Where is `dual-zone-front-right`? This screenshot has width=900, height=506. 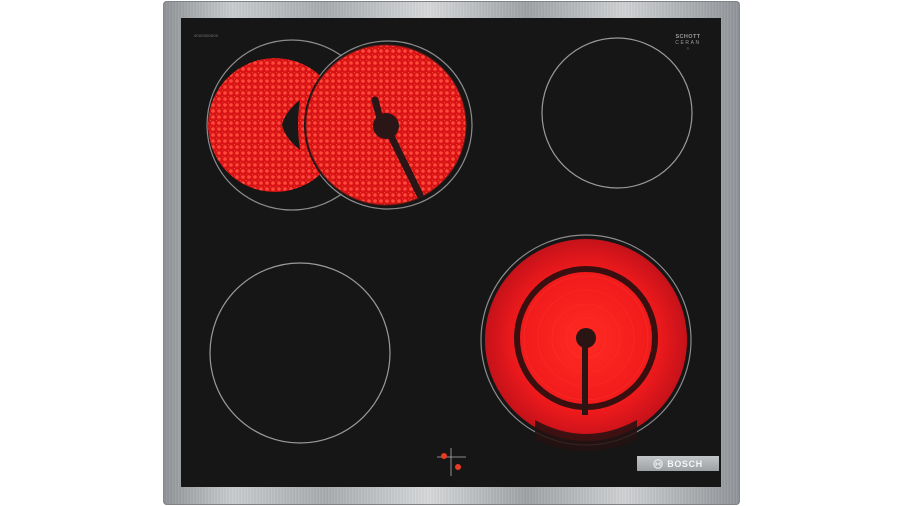
dual-zone-front-right is located at coordinates (586, 342).